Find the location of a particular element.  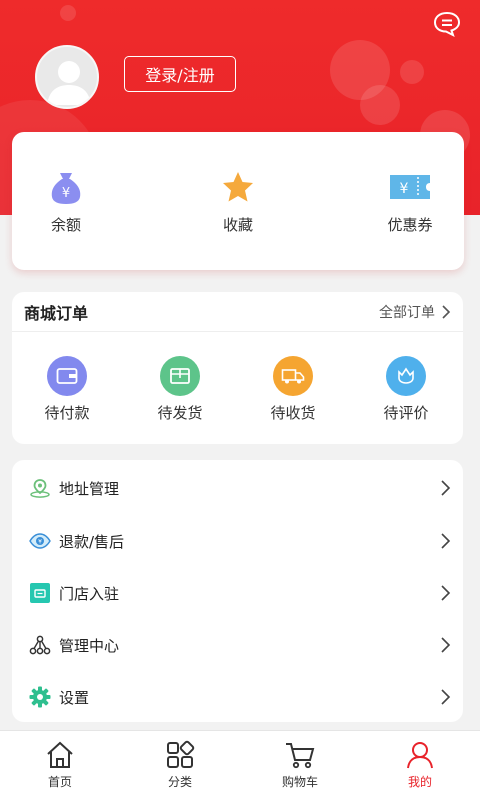

login-register-button: 登录/注册 is located at coordinates (180, 74).